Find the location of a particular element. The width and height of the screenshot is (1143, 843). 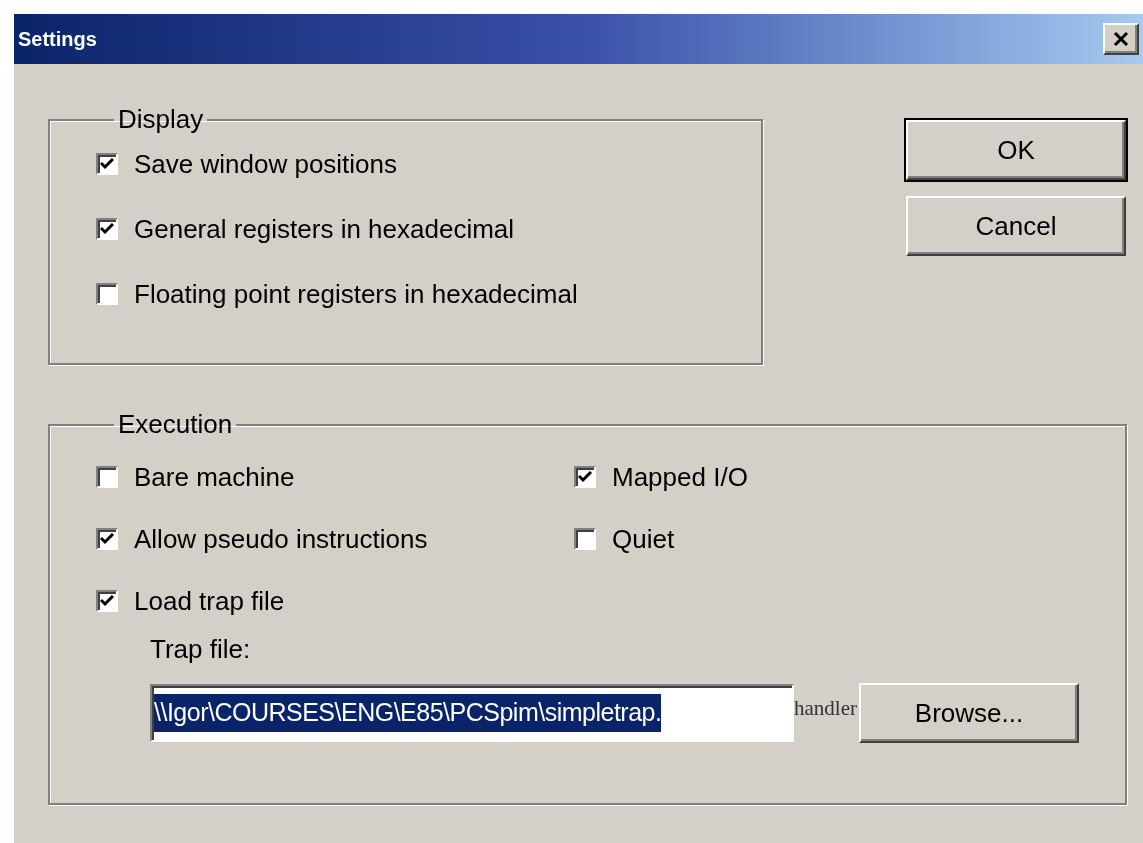

group-label: Display is located at coordinates (161, 119).